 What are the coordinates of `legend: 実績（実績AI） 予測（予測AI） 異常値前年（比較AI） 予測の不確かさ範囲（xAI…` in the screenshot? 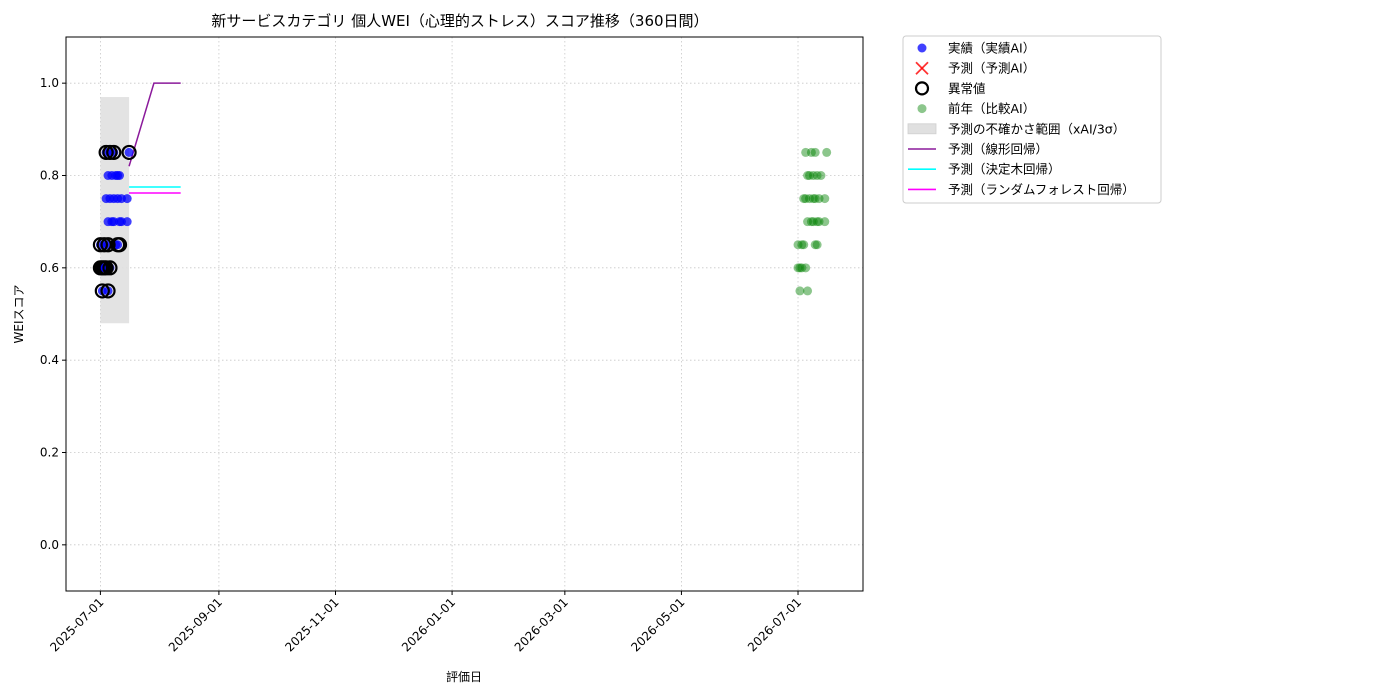 It's located at (1032, 119).